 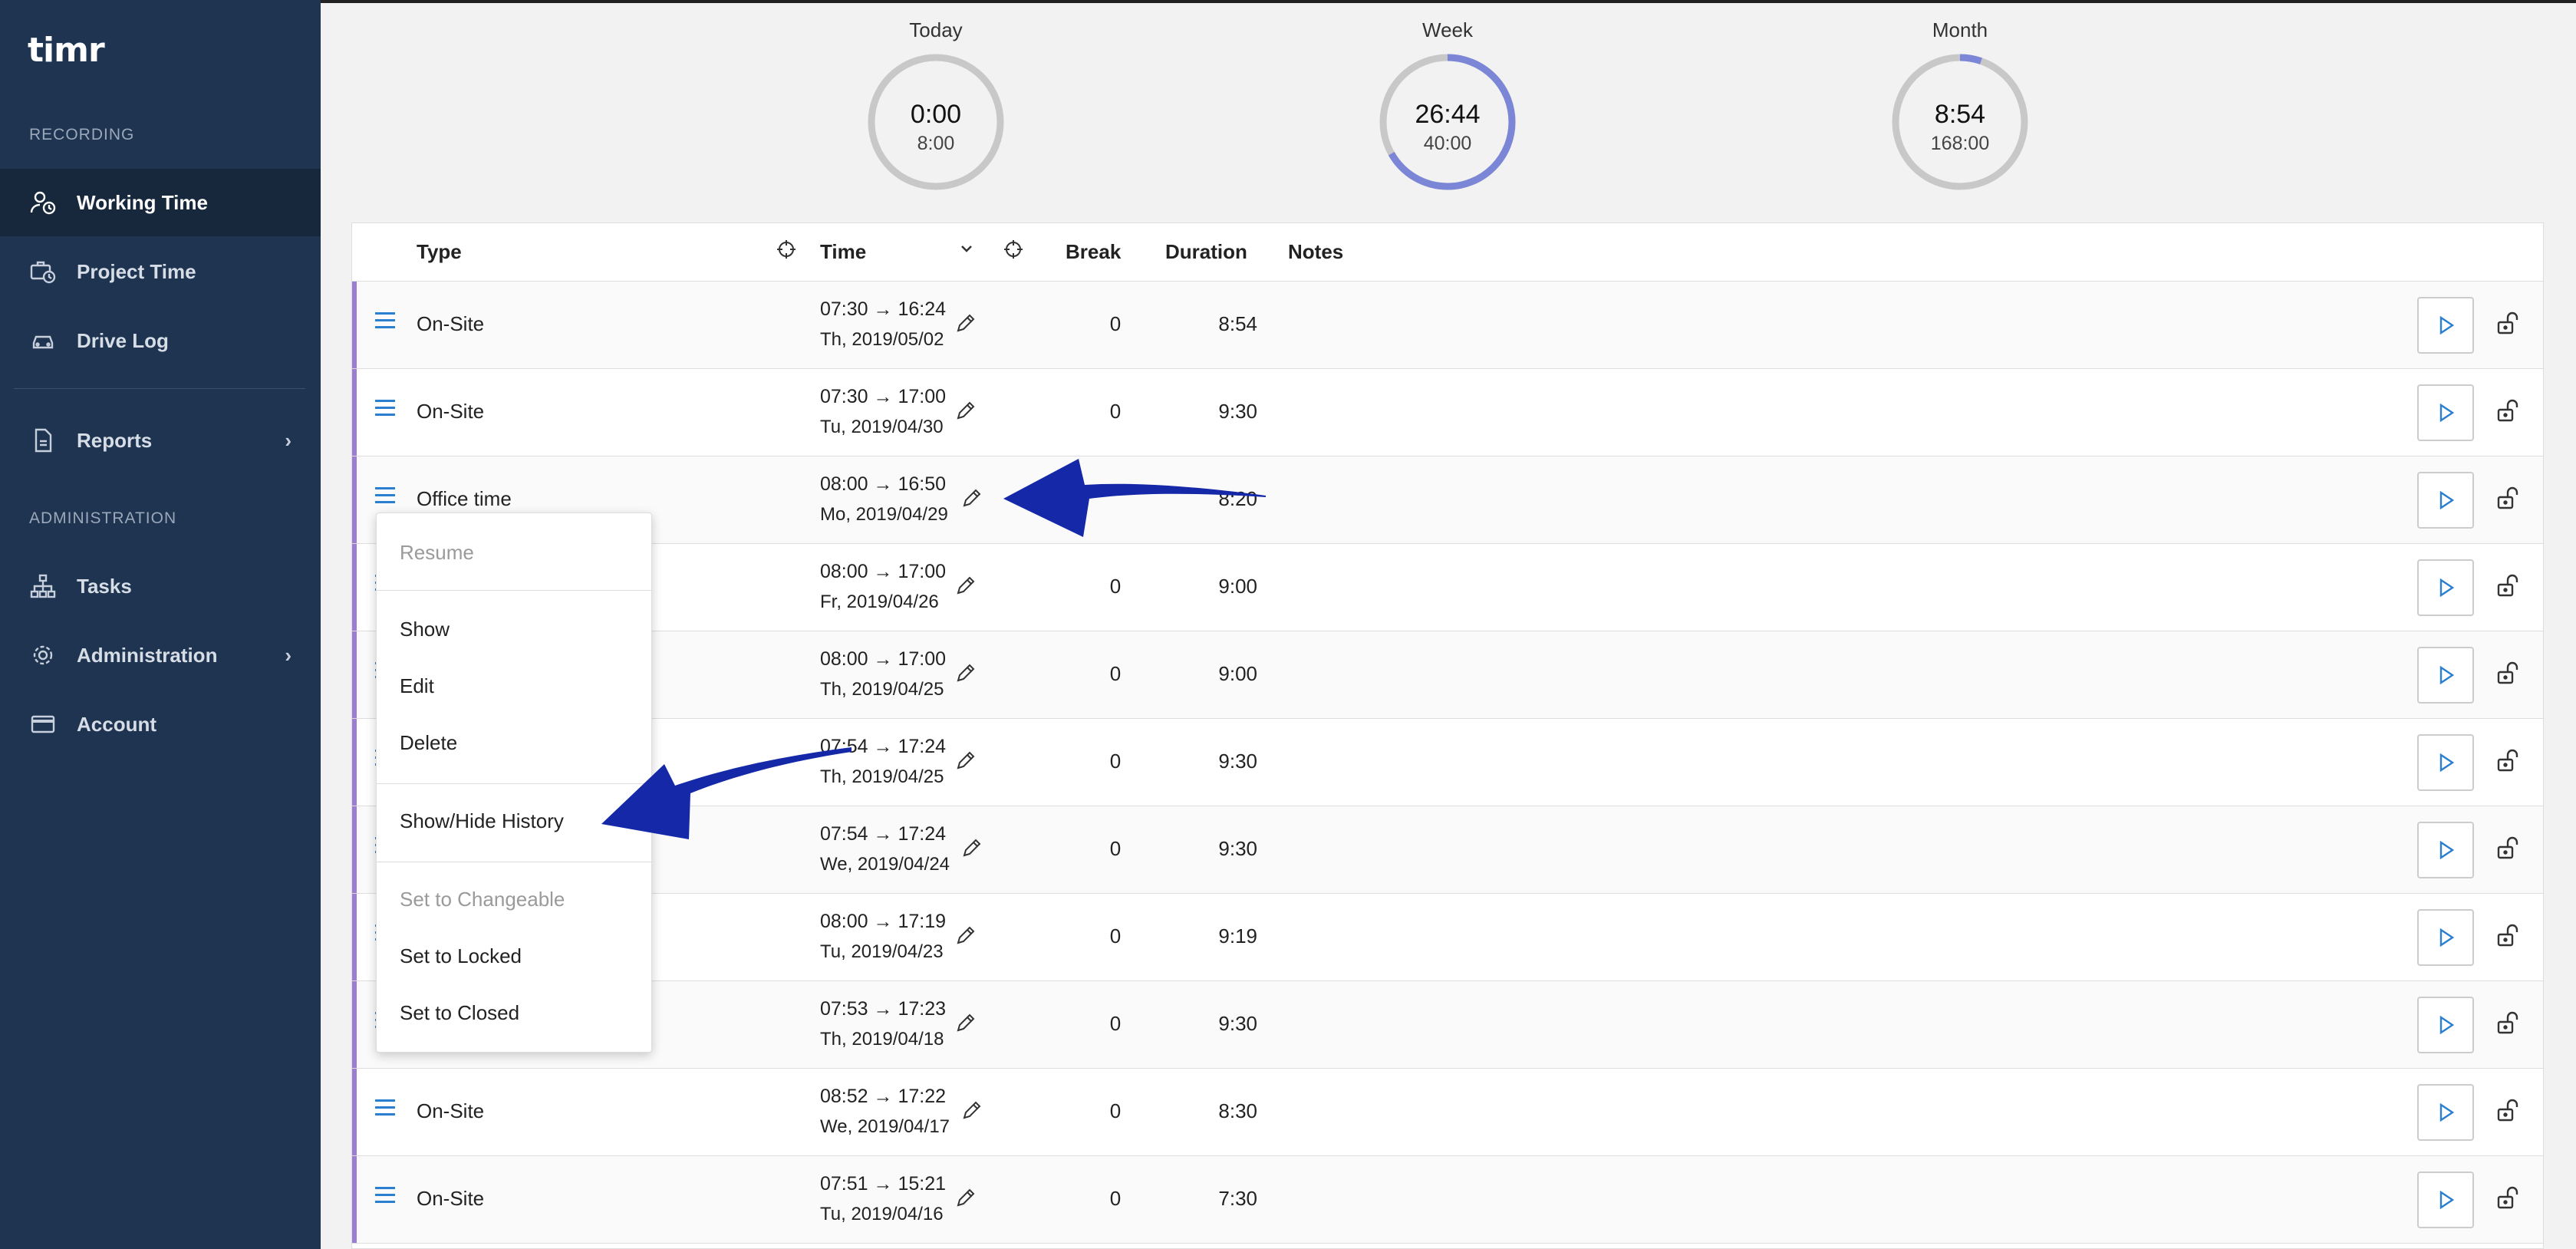 What do you see at coordinates (160, 202) in the screenshot?
I see `sidebar-item-working-time: Working Time` at bounding box center [160, 202].